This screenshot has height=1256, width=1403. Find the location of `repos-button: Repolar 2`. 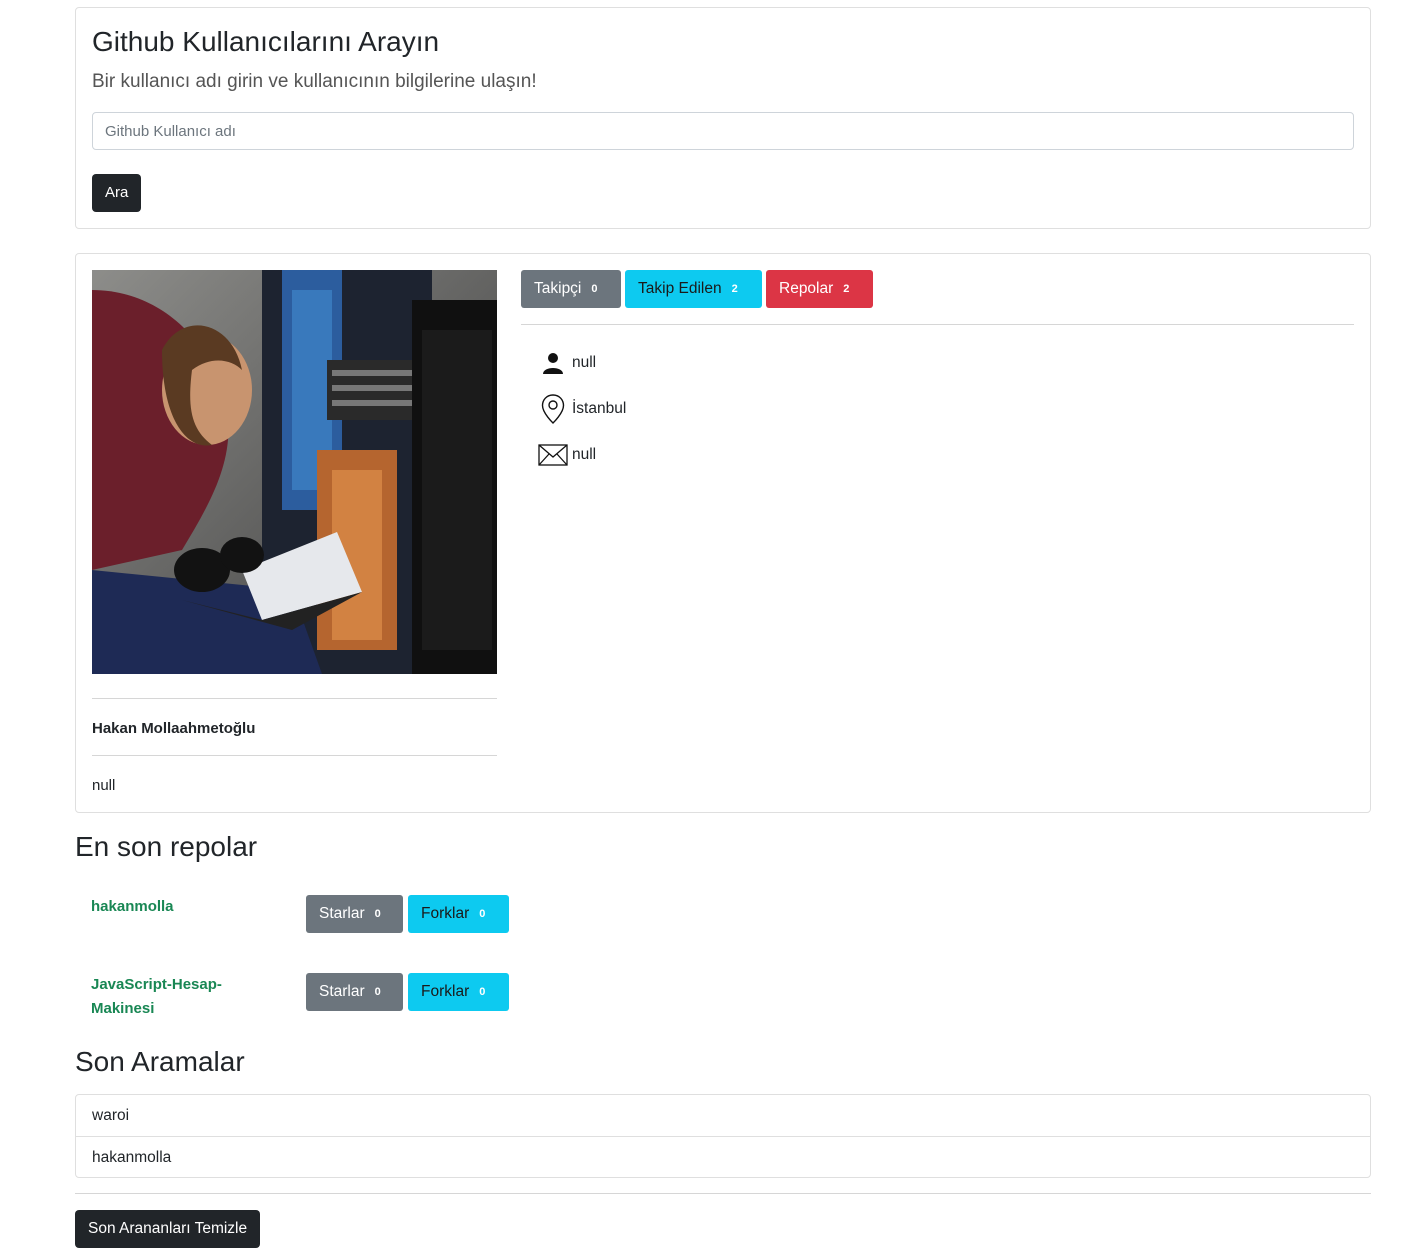

repos-button: Repolar 2 is located at coordinates (819, 289).